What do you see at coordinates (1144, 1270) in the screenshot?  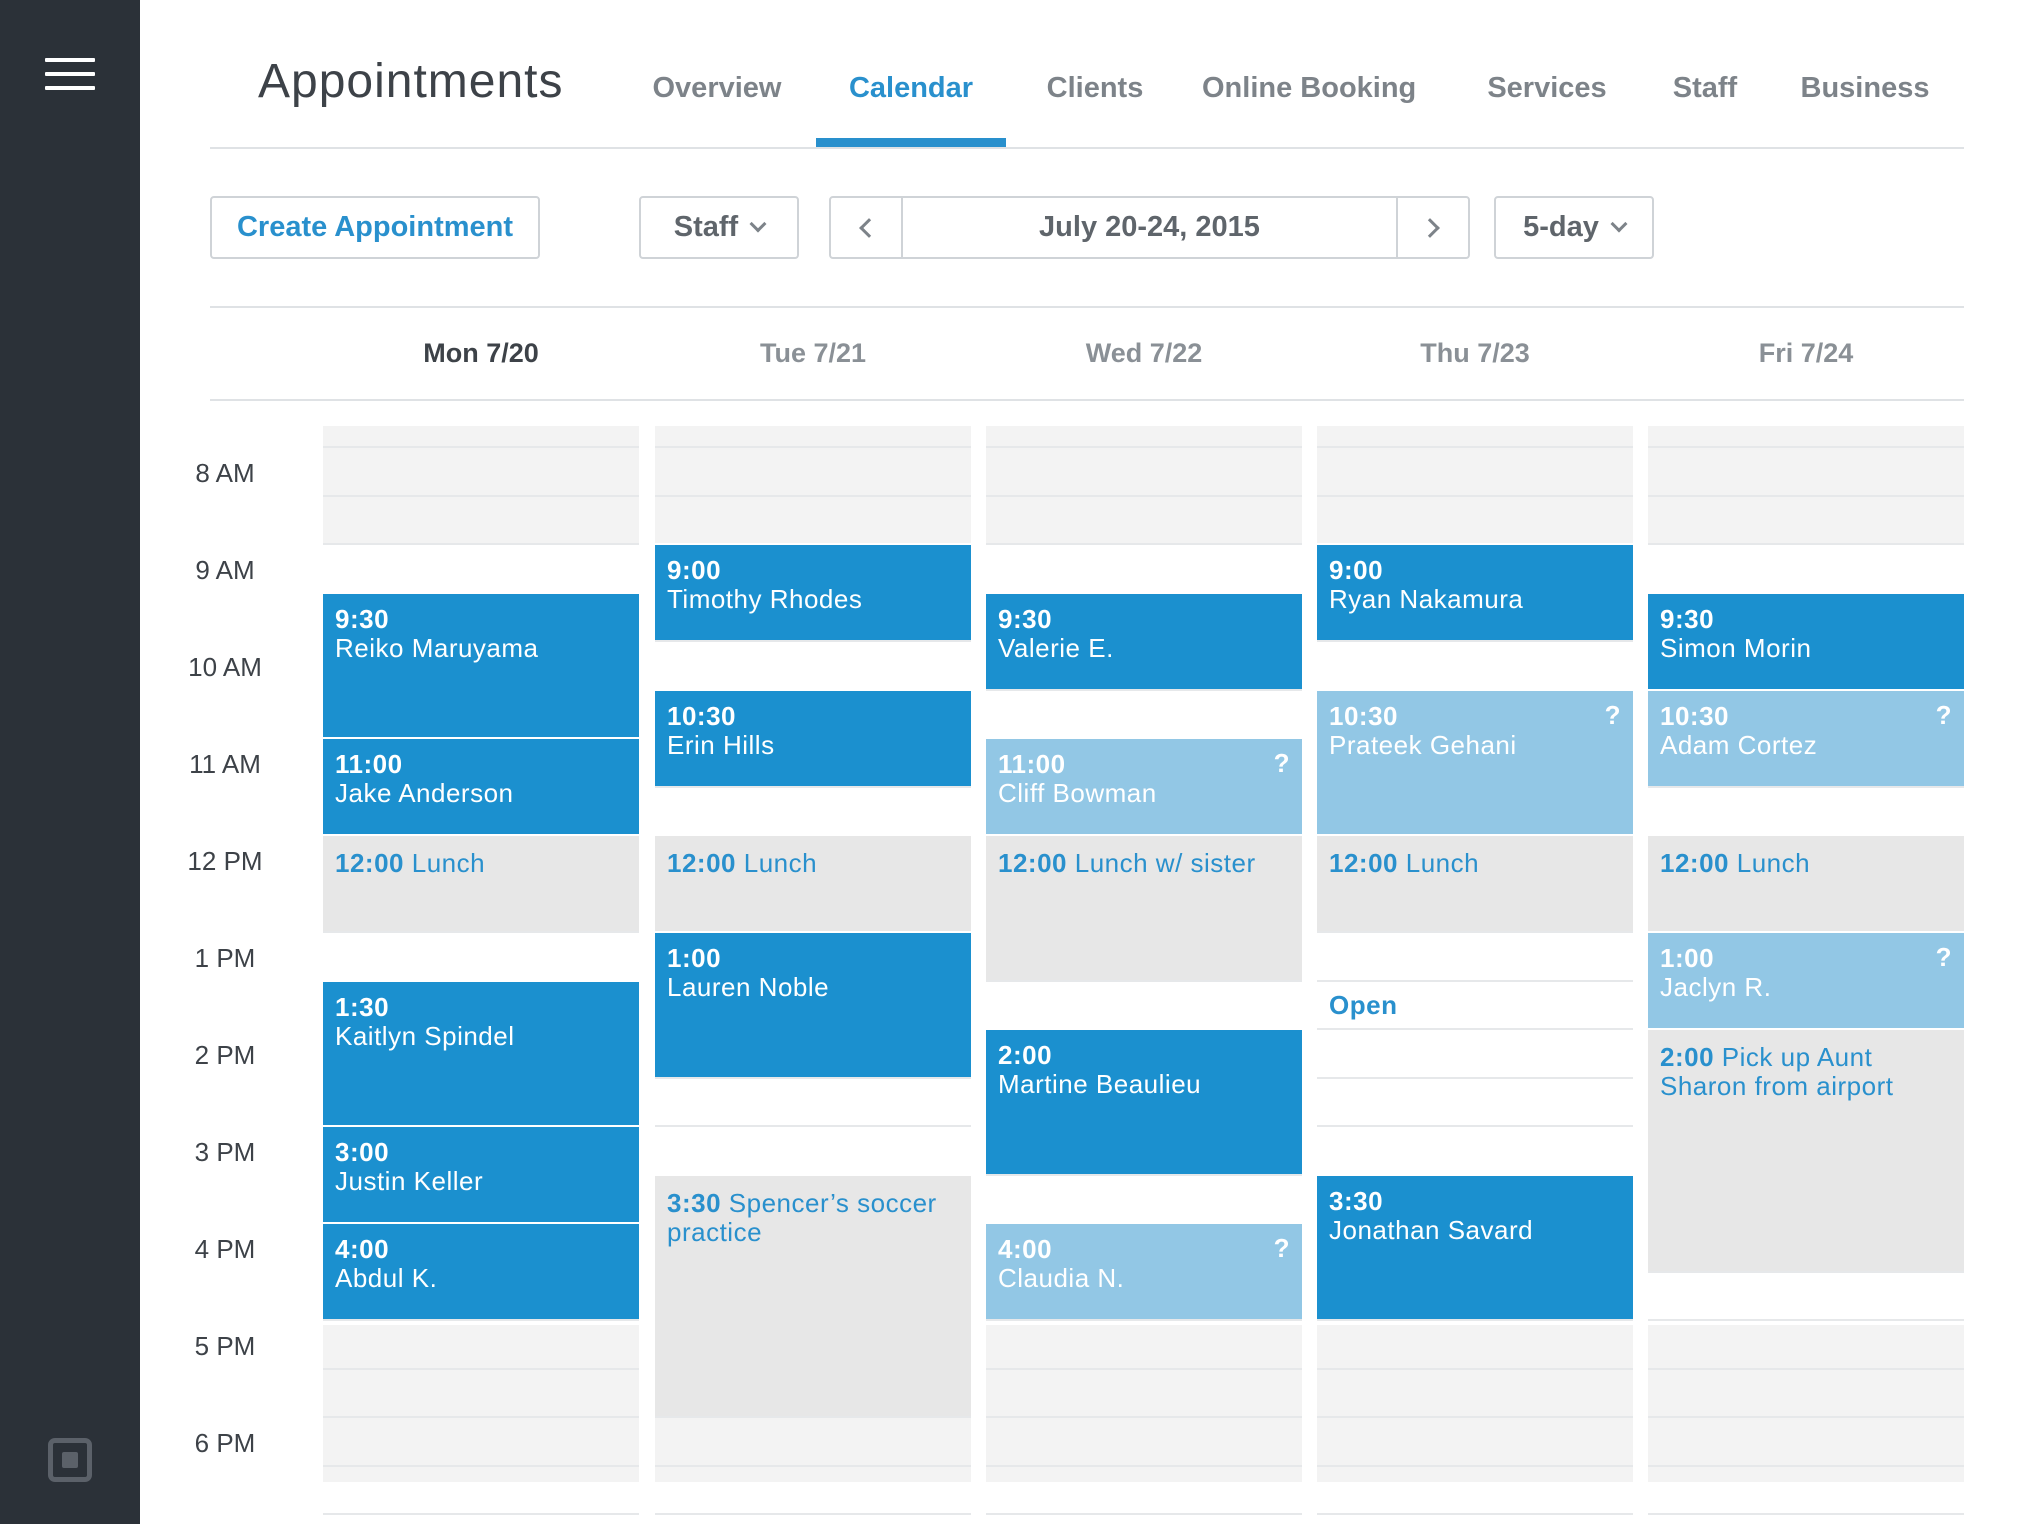 I see `appointment-card: 4:00 Claudia N.?` at bounding box center [1144, 1270].